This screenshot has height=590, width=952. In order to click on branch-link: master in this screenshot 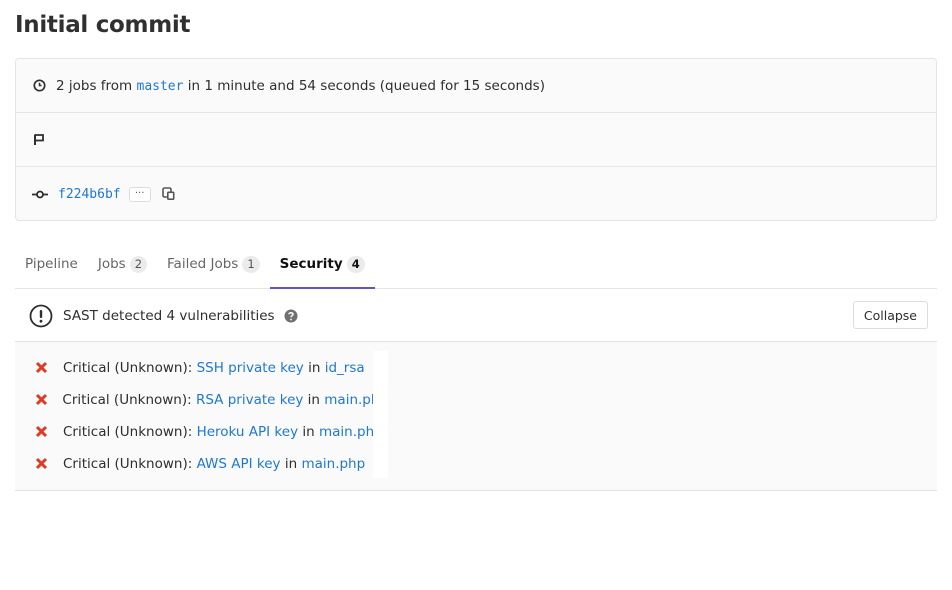, I will do `click(160, 86)`.